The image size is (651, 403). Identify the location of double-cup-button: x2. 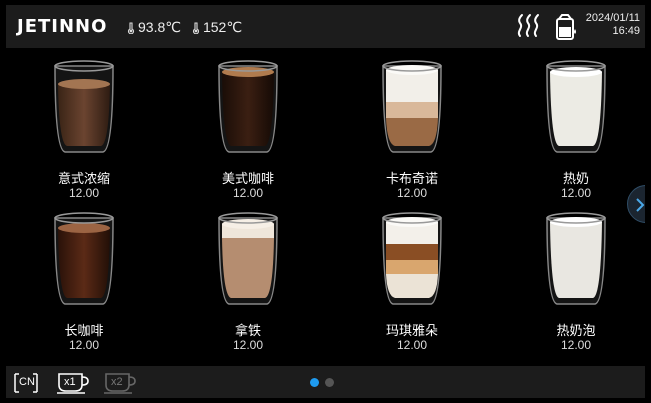
(121, 384).